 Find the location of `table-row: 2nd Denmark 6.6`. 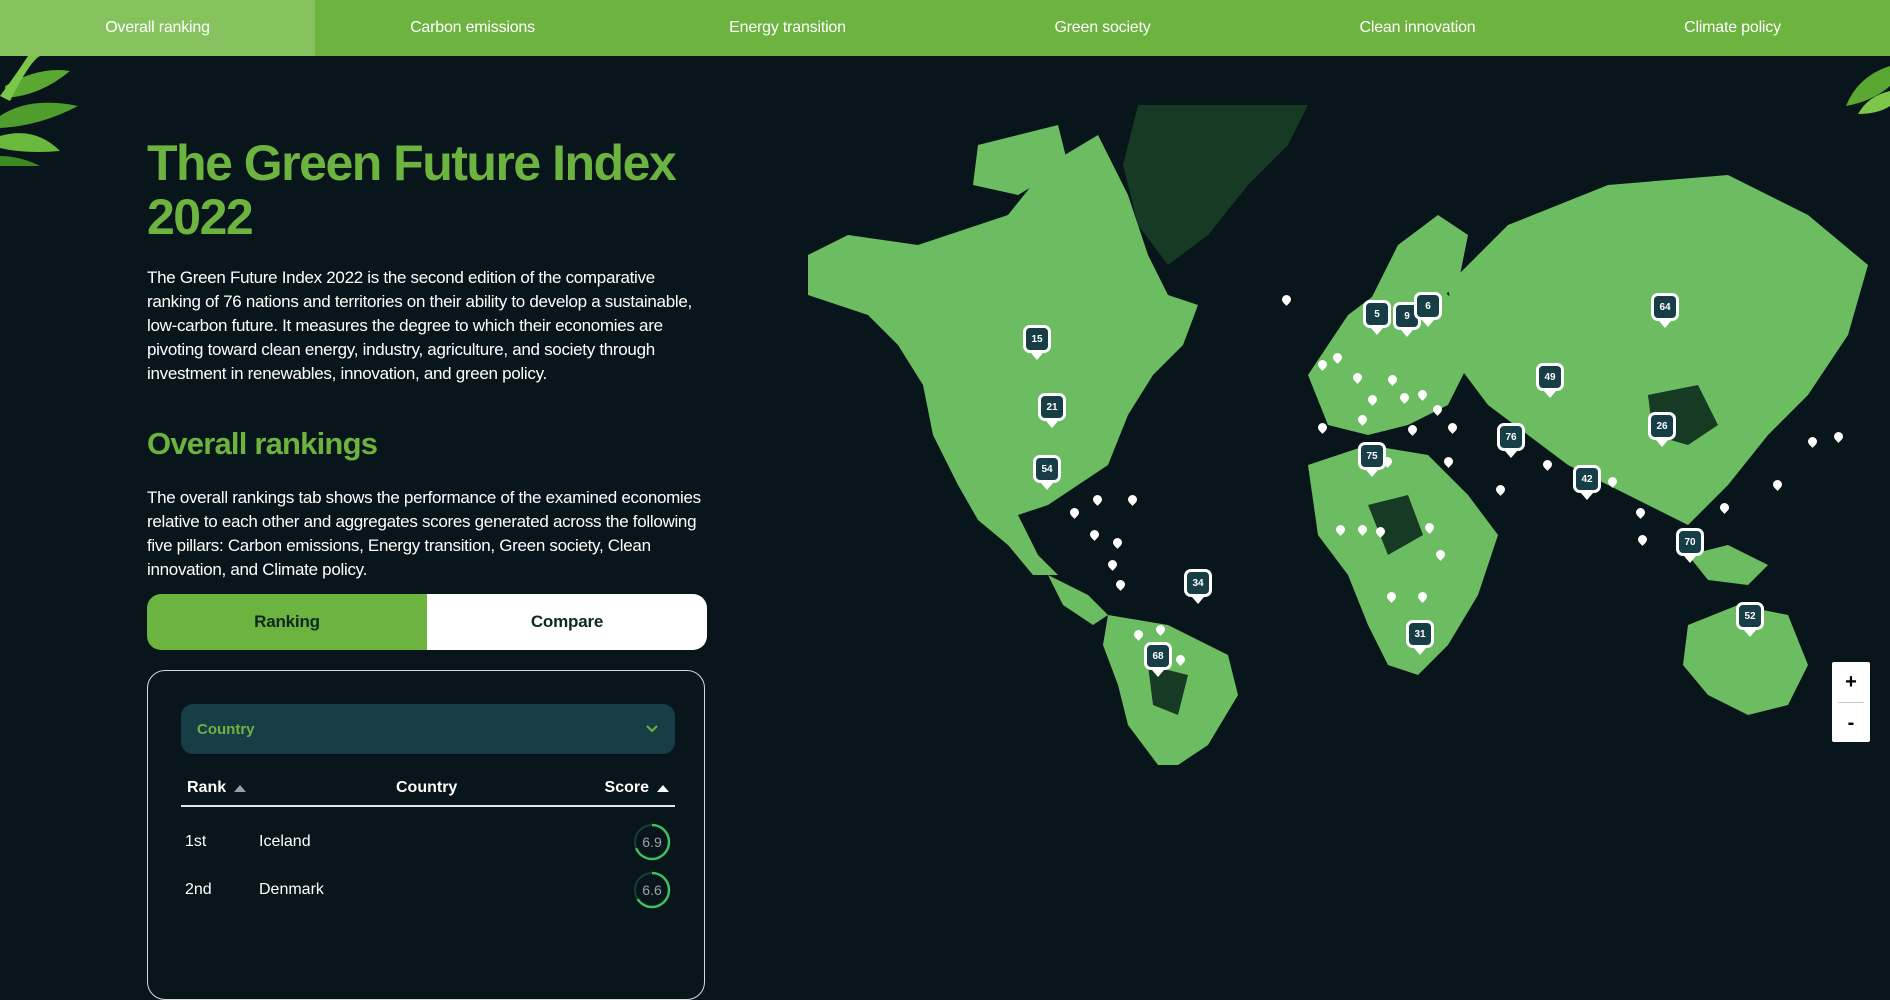

table-row: 2nd Denmark 6.6 is located at coordinates (428, 890).